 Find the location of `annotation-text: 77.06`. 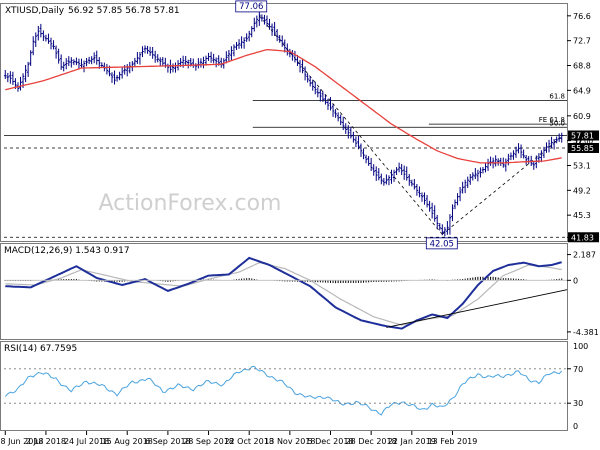

annotation-text: 77.06 is located at coordinates (251, 7).